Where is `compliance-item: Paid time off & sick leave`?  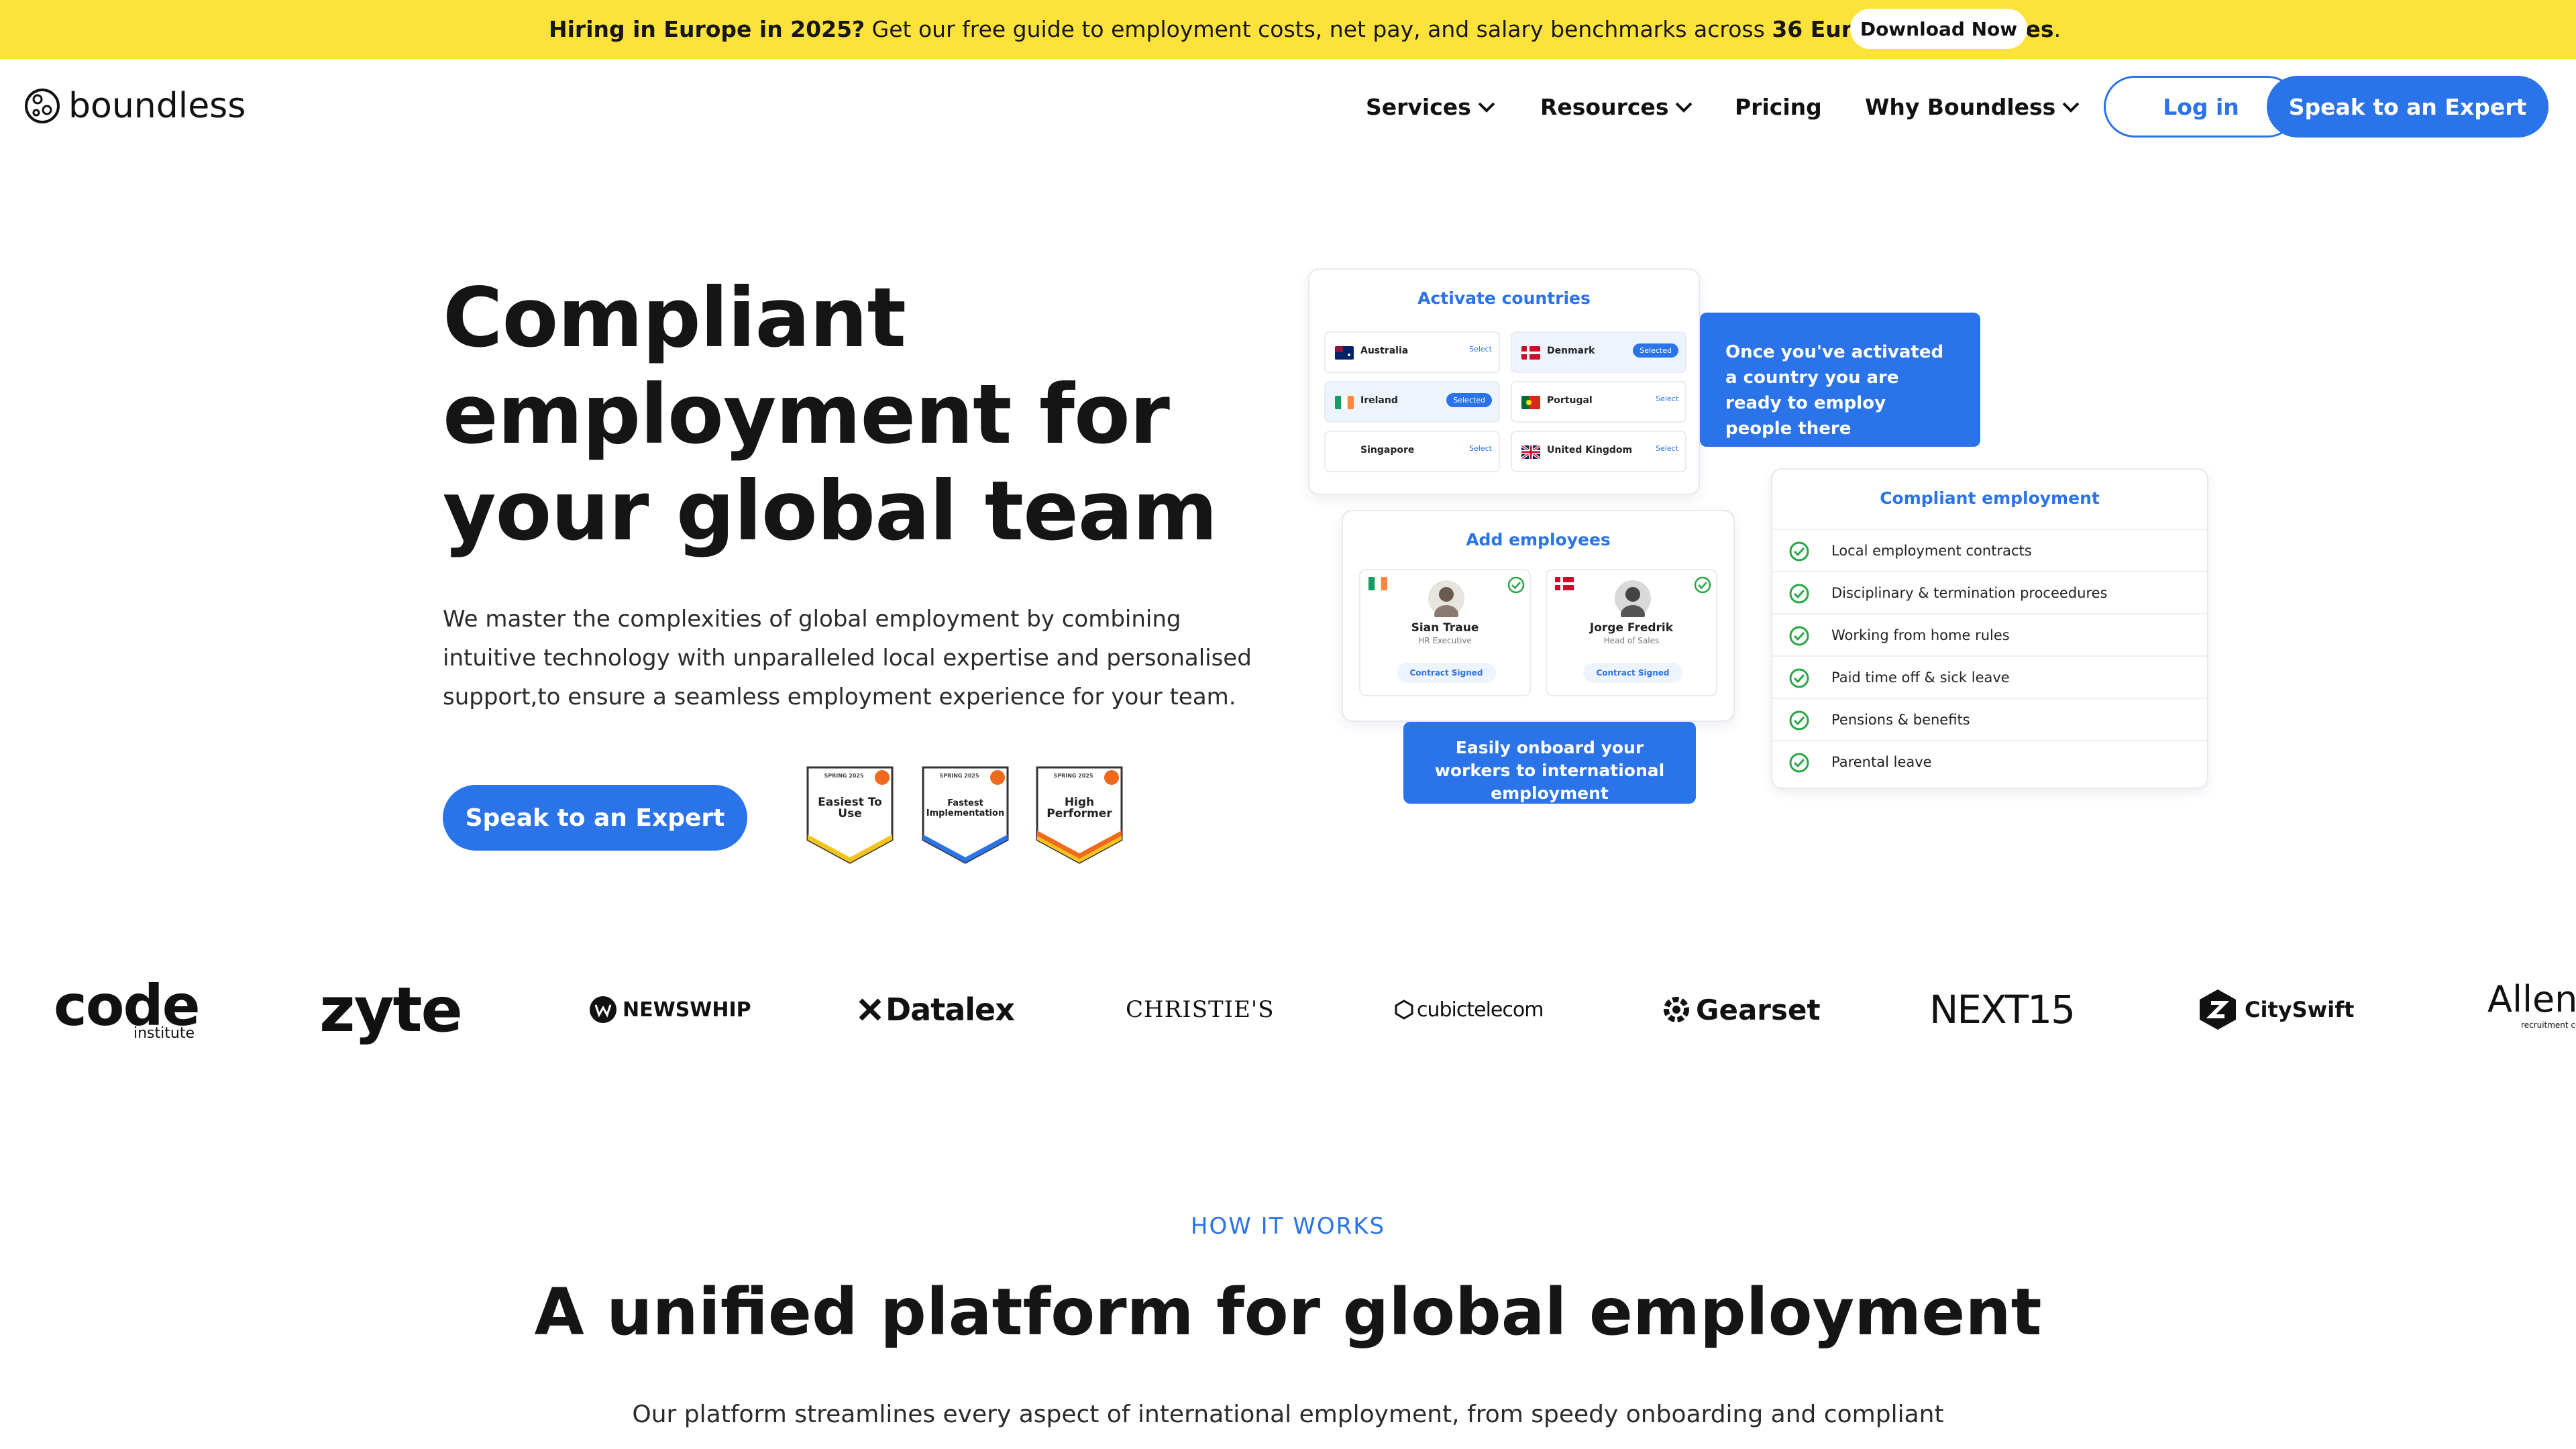 compliance-item: Paid time off & sick leave is located at coordinates (1989, 676).